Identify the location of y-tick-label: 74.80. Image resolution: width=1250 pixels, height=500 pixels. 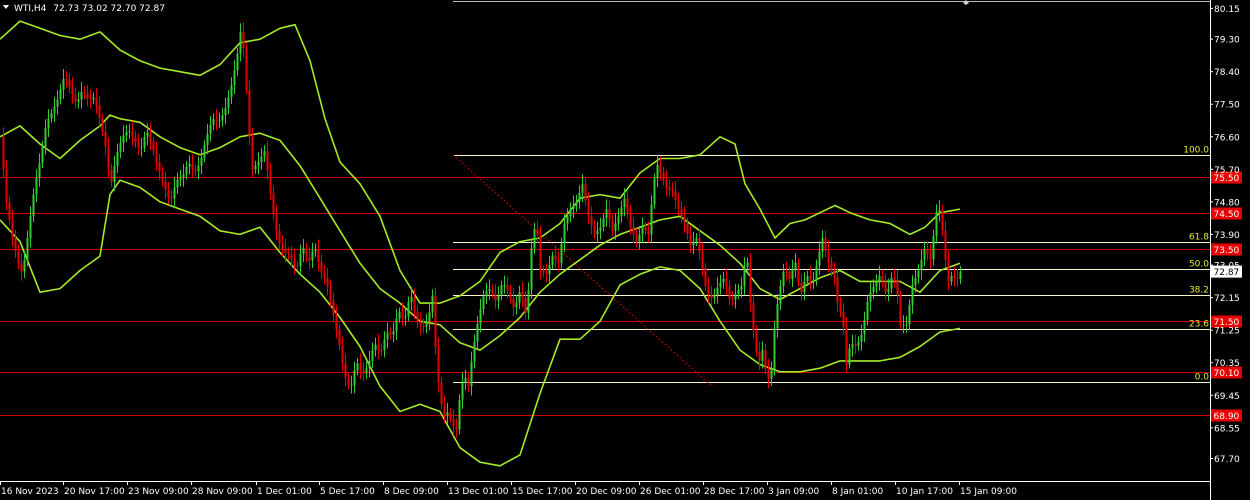
(1227, 203).